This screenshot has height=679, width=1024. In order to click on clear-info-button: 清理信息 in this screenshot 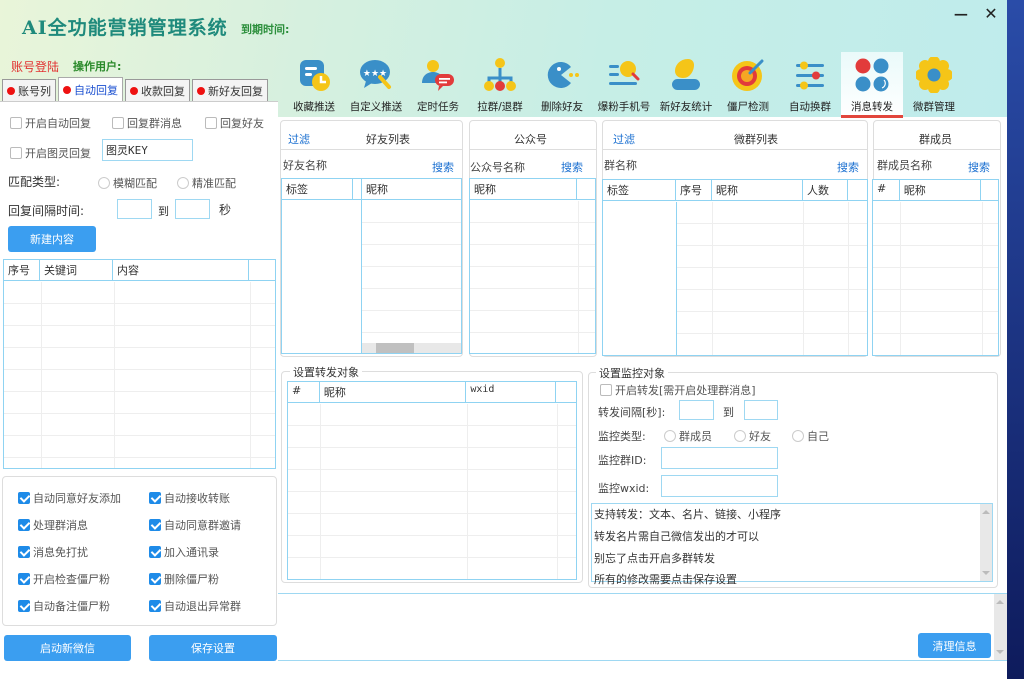, I will do `click(954, 645)`.